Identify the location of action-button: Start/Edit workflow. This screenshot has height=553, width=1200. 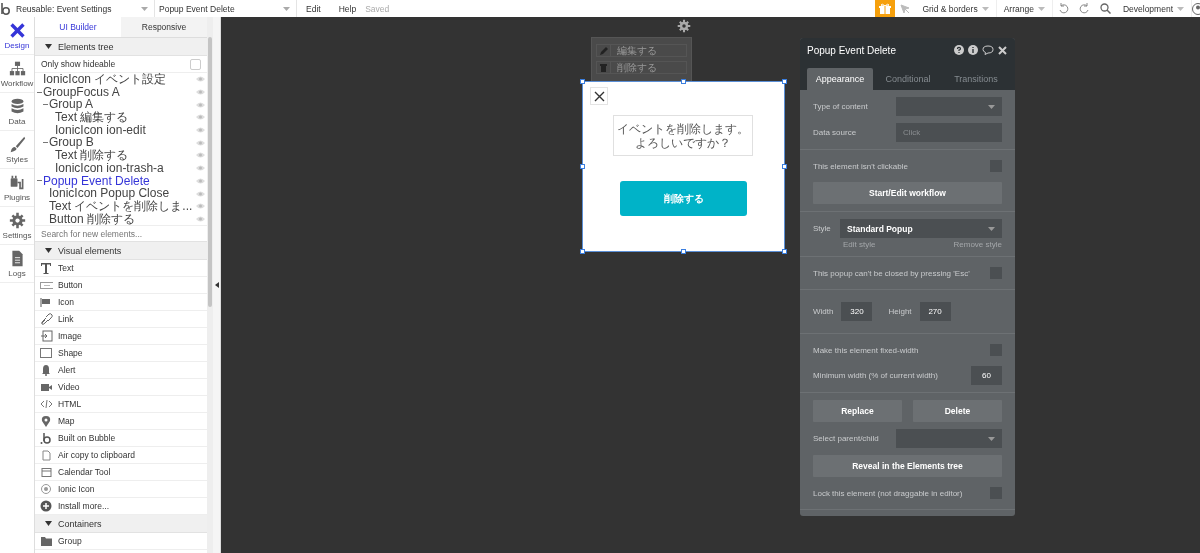
(907, 193).